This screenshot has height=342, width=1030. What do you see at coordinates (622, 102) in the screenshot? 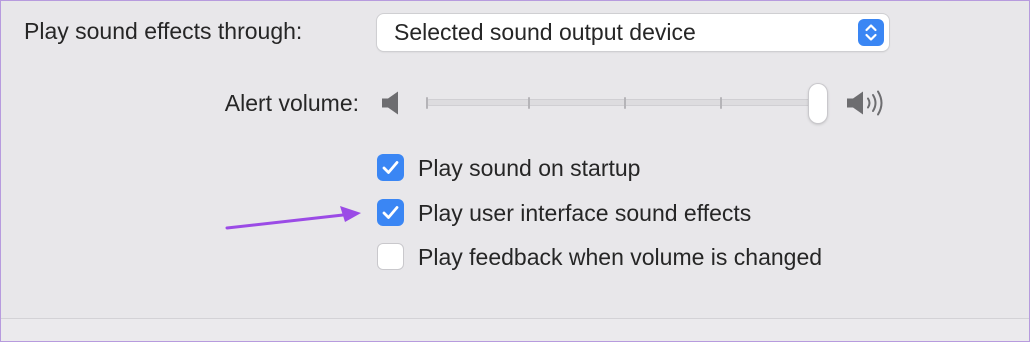
I see `alert-volume-track` at bounding box center [622, 102].